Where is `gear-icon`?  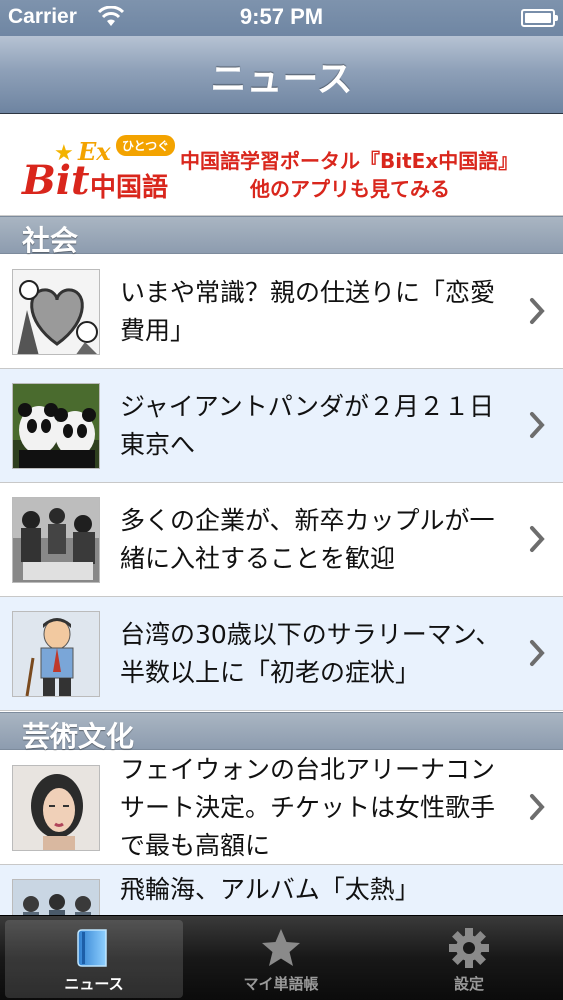 gear-icon is located at coordinates (469, 948).